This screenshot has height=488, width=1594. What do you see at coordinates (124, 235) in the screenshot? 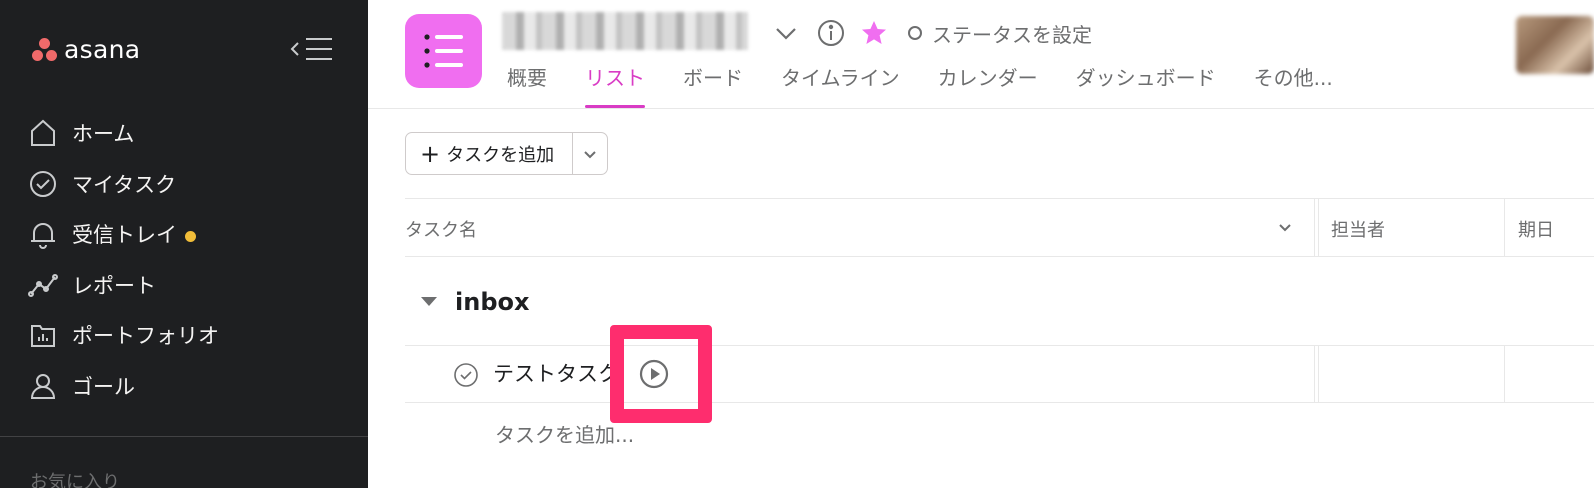
I see `sidebar-item-label: 受信トレイ` at bounding box center [124, 235].